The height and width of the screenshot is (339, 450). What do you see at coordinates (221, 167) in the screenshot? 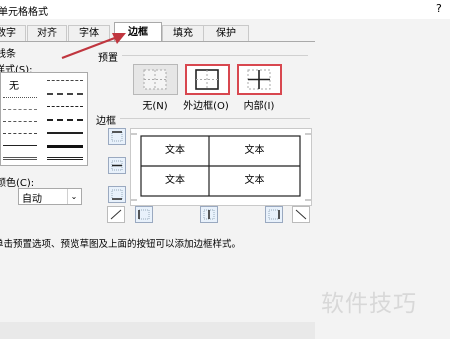
I see `border-preview: 文本 文本 文本 文本` at bounding box center [221, 167].